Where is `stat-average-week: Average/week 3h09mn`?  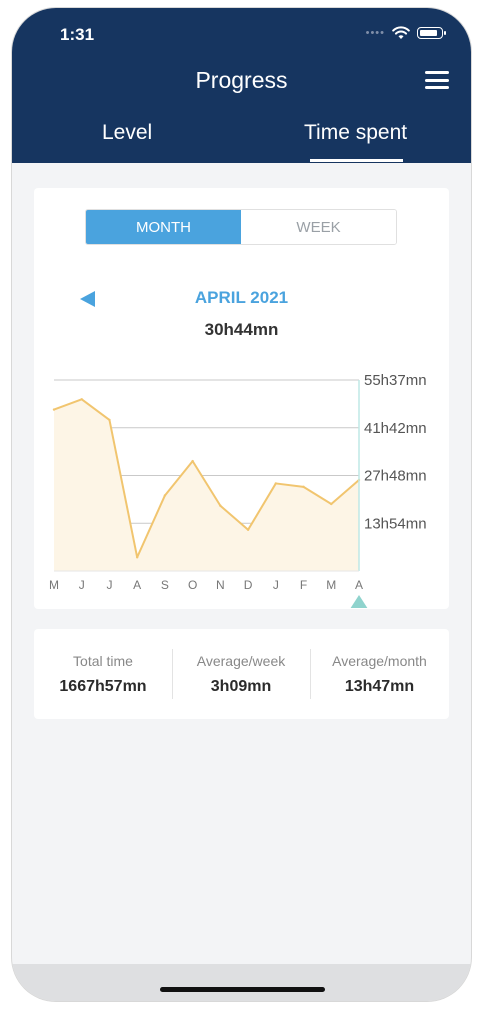 stat-average-week: Average/week 3h09mn is located at coordinates (241, 674).